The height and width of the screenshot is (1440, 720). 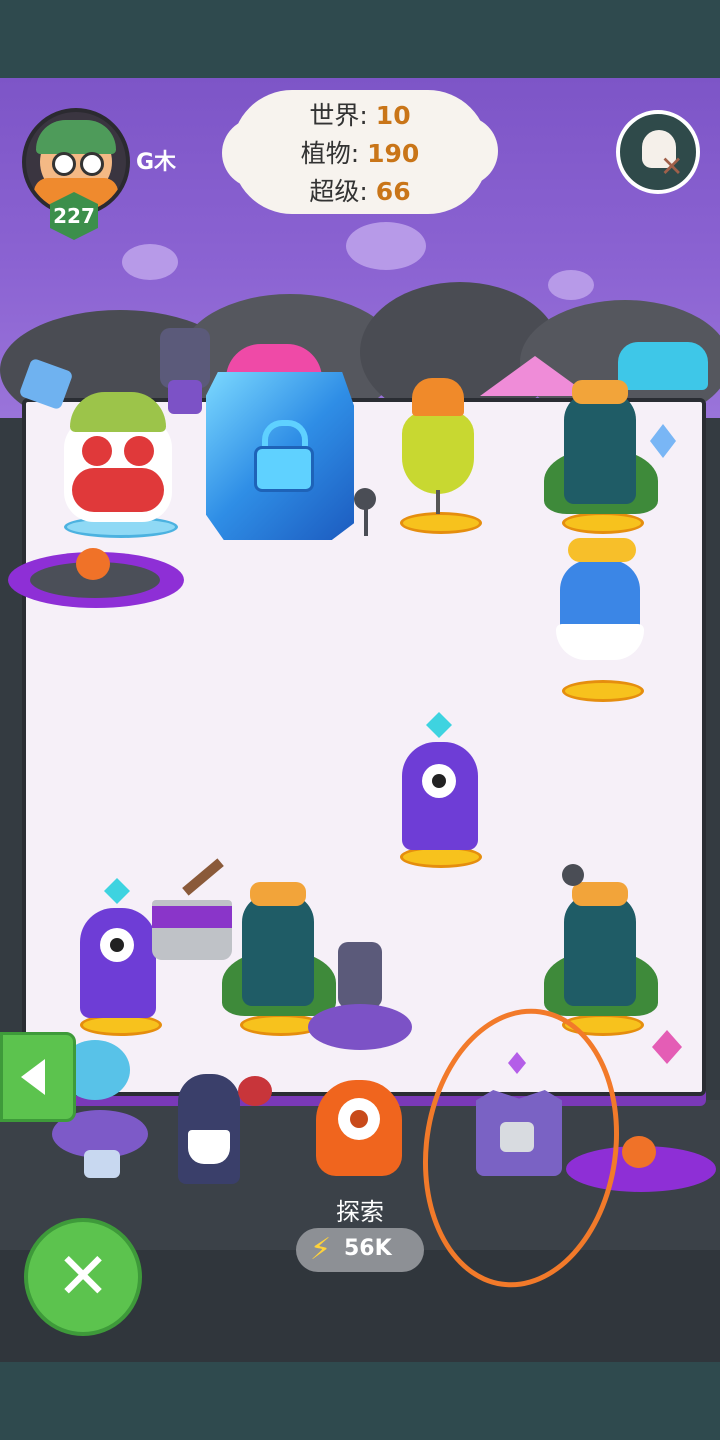 I want to click on close-button: ✕, so click(x=83, y=1277).